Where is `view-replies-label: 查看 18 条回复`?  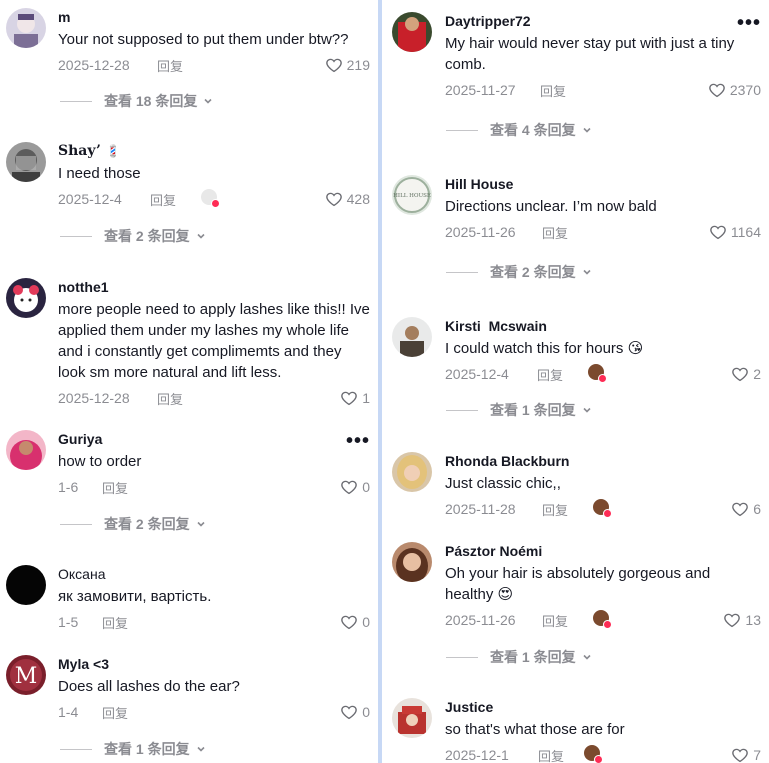
view-replies-label: 查看 18 条回复 is located at coordinates (151, 101).